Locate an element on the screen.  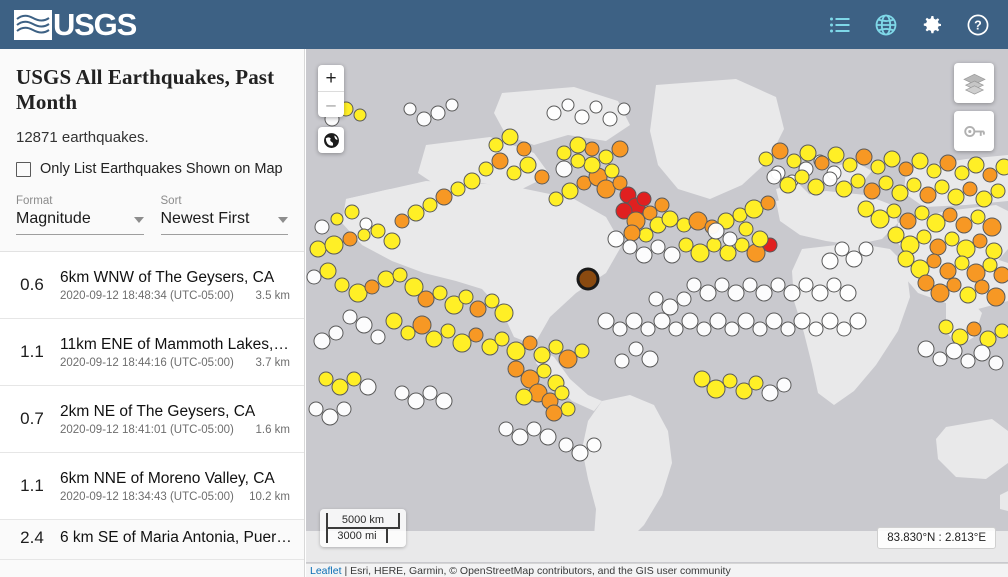
only-list-shown-on-map-checkbox-row: Only List Earthquakes Shown on Map is located at coordinates (152, 169).